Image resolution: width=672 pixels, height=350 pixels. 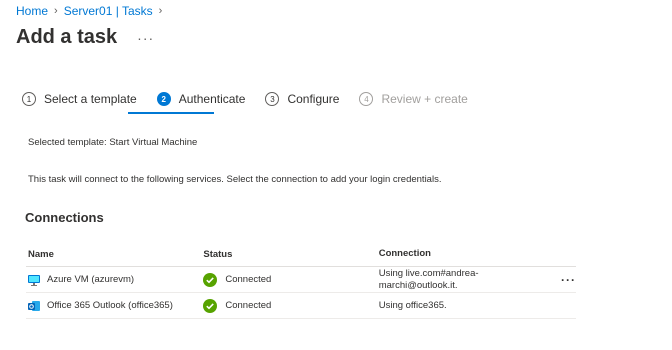 I want to click on row-more-options-icon: ···, so click(x=562, y=280).